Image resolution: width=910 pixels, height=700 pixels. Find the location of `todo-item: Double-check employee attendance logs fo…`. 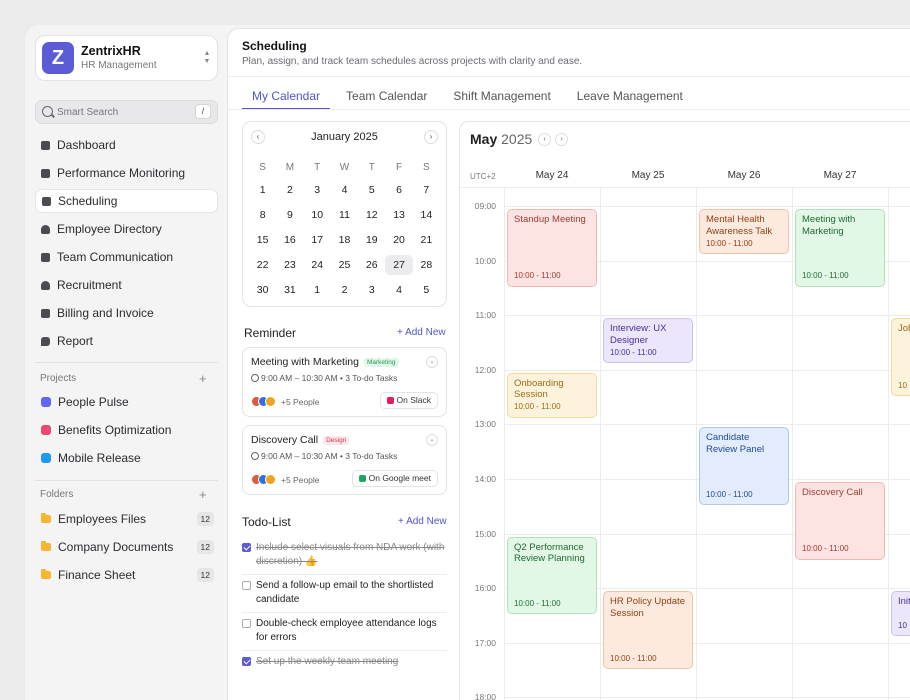

todo-item: Double-check employee attendance logs fo… is located at coordinates (344, 632).